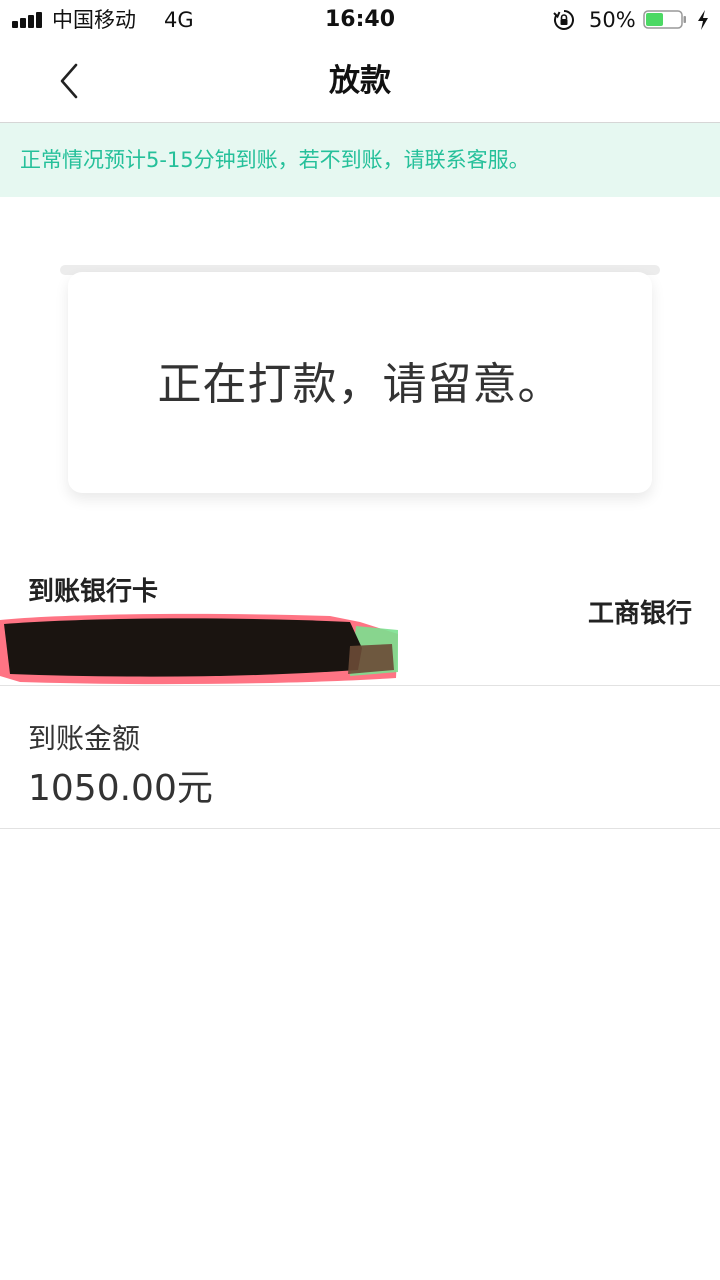 This screenshot has width=720, height=1280. I want to click on bank-card-label: 到账银行卡, so click(93, 592).